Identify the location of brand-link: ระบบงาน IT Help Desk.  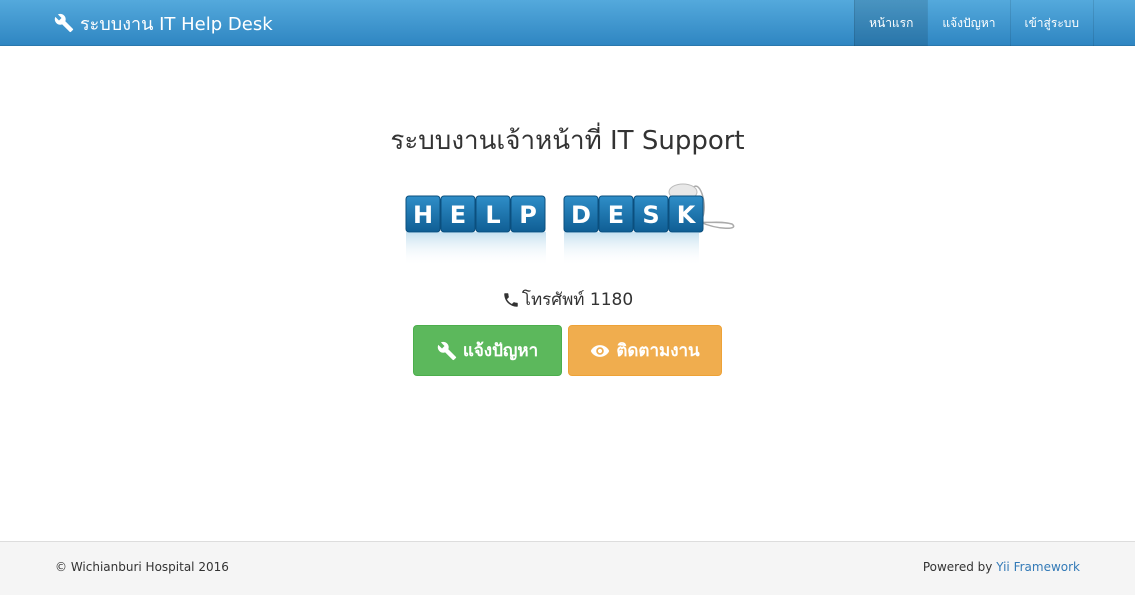
(163, 23).